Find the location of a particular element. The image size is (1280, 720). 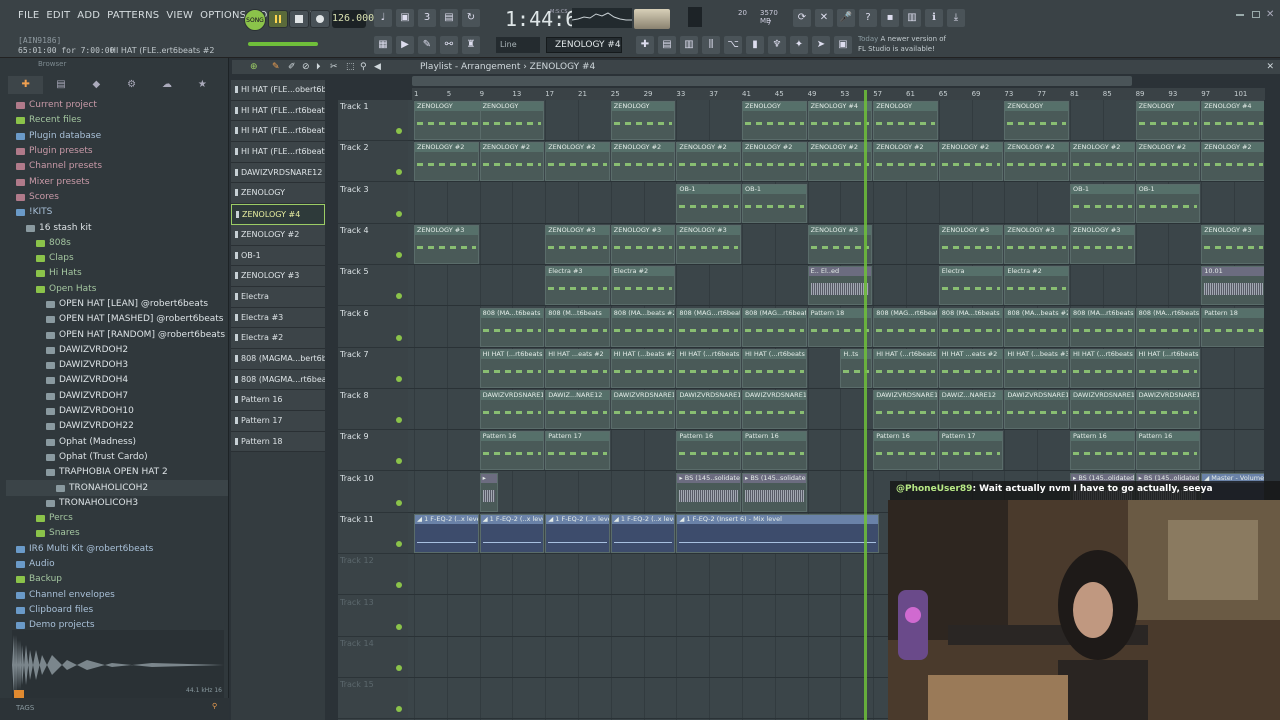

pattern-picker-item: Pattern 16 is located at coordinates (278, 400).